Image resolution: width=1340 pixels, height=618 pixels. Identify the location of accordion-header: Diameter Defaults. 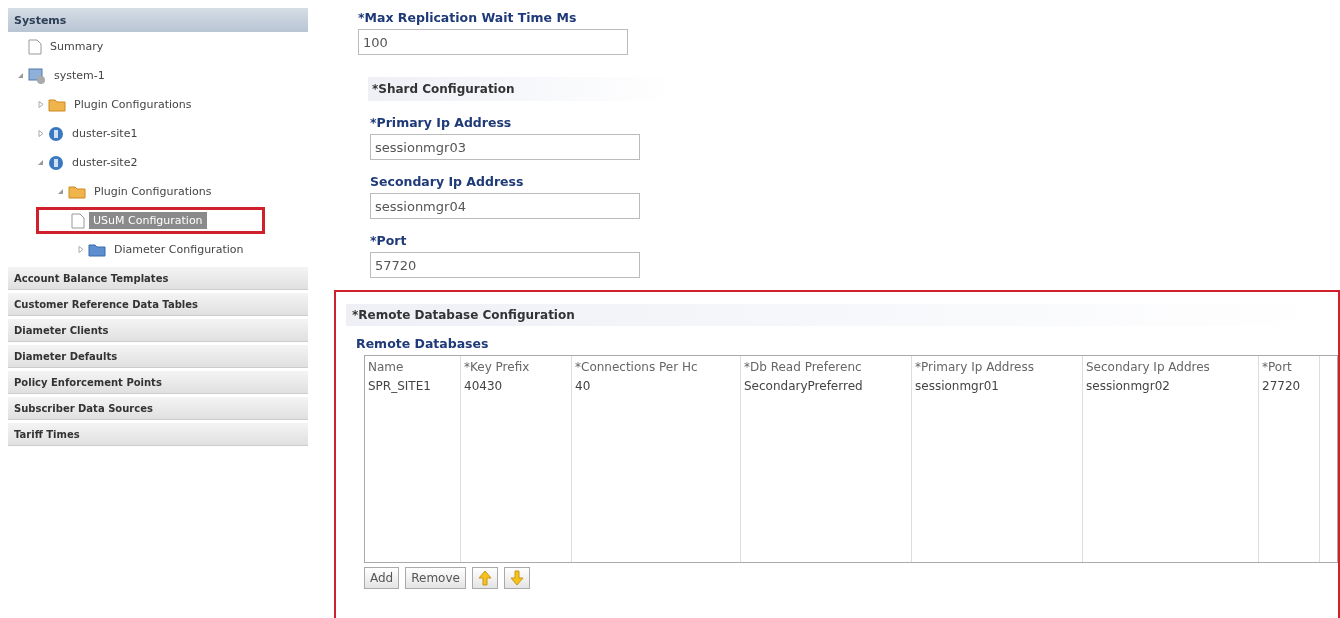
(158, 356).